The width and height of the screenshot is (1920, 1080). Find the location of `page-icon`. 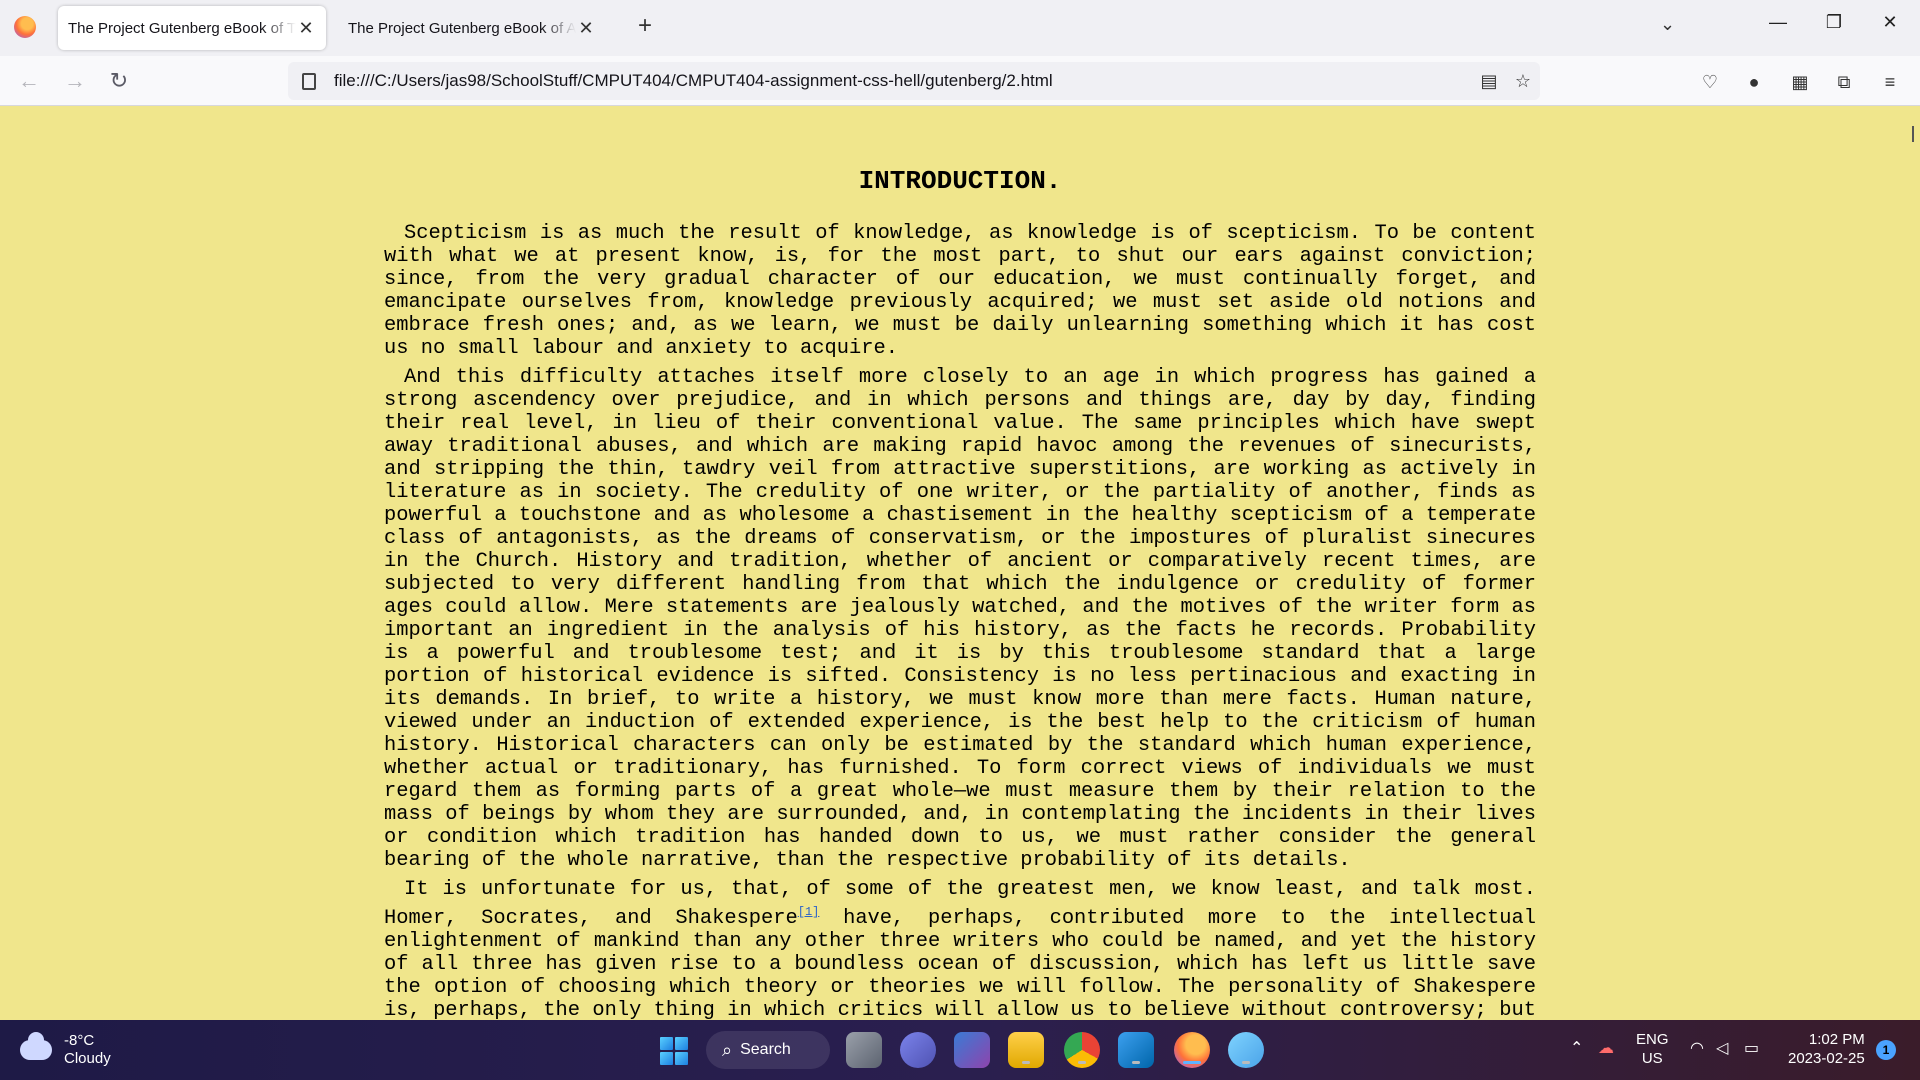

page-icon is located at coordinates (309, 81).